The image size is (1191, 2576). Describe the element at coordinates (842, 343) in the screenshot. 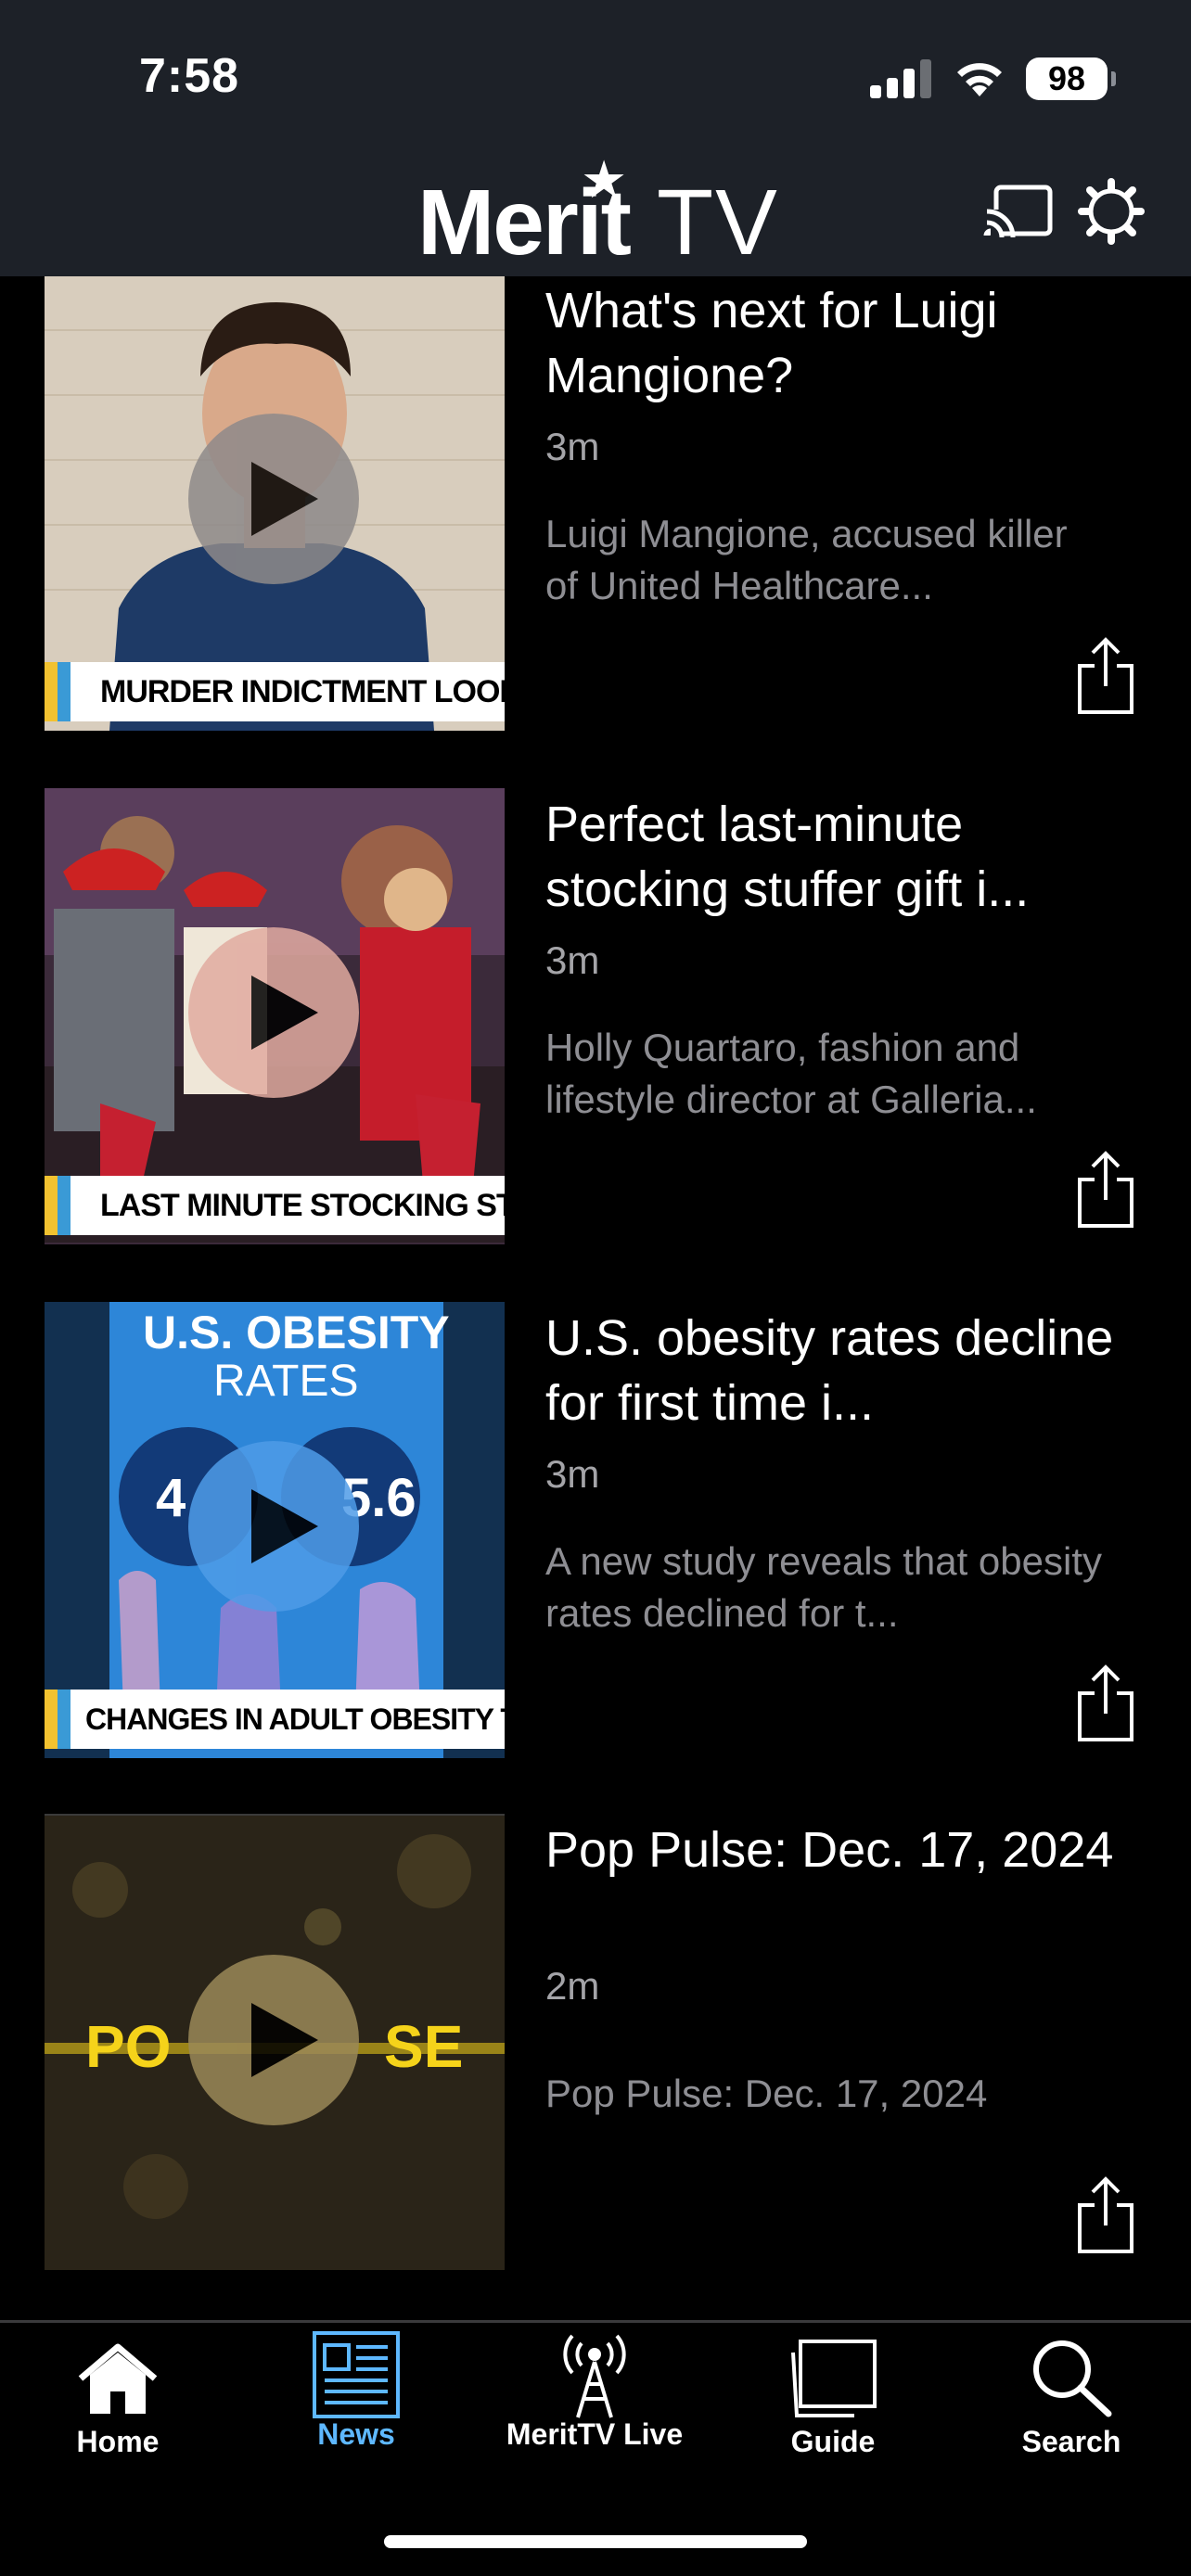

I see `news-title: What's next for Luigi Mangione?` at that location.